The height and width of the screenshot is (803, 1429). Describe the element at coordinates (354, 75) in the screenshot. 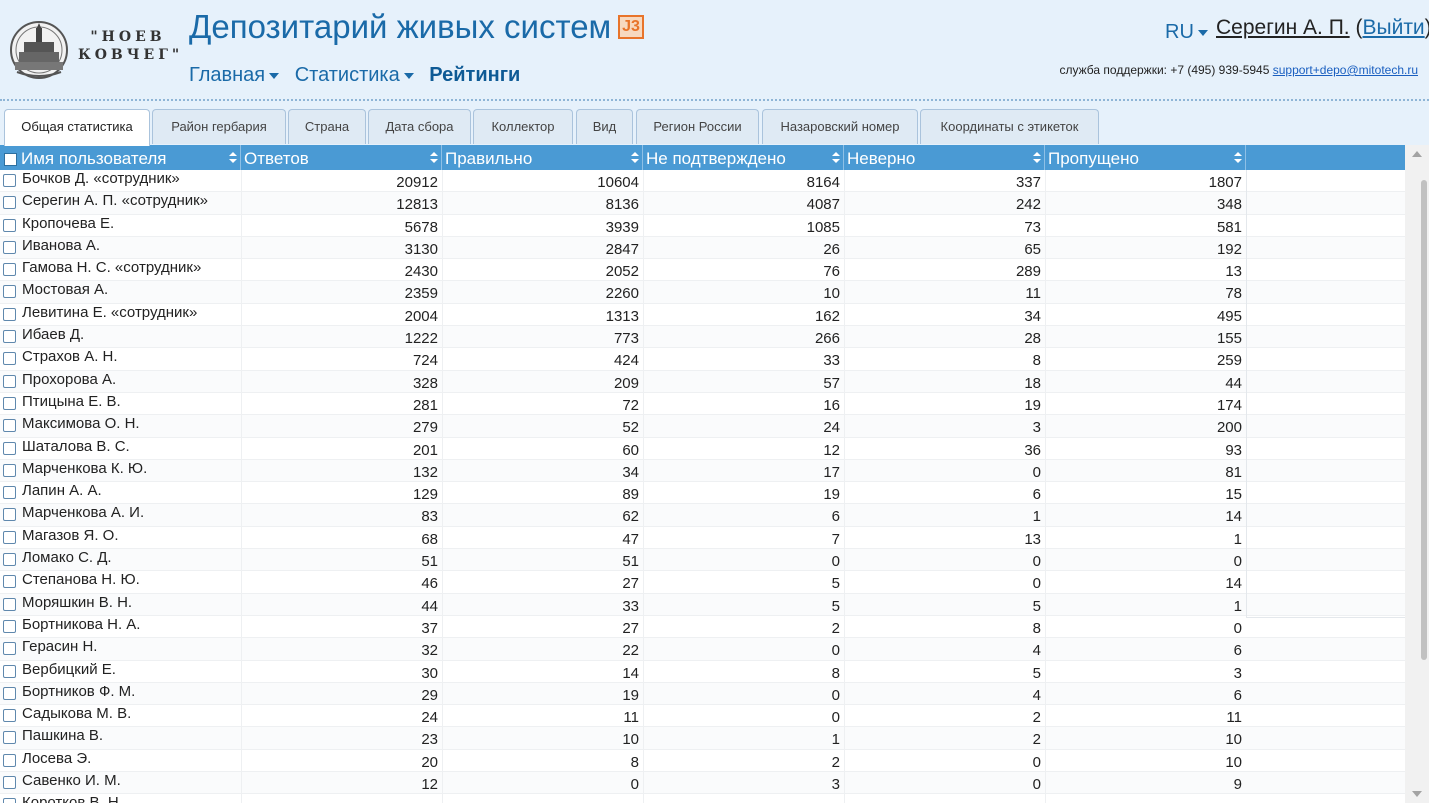

I see `nav-item-statistics: Статистика` at that location.